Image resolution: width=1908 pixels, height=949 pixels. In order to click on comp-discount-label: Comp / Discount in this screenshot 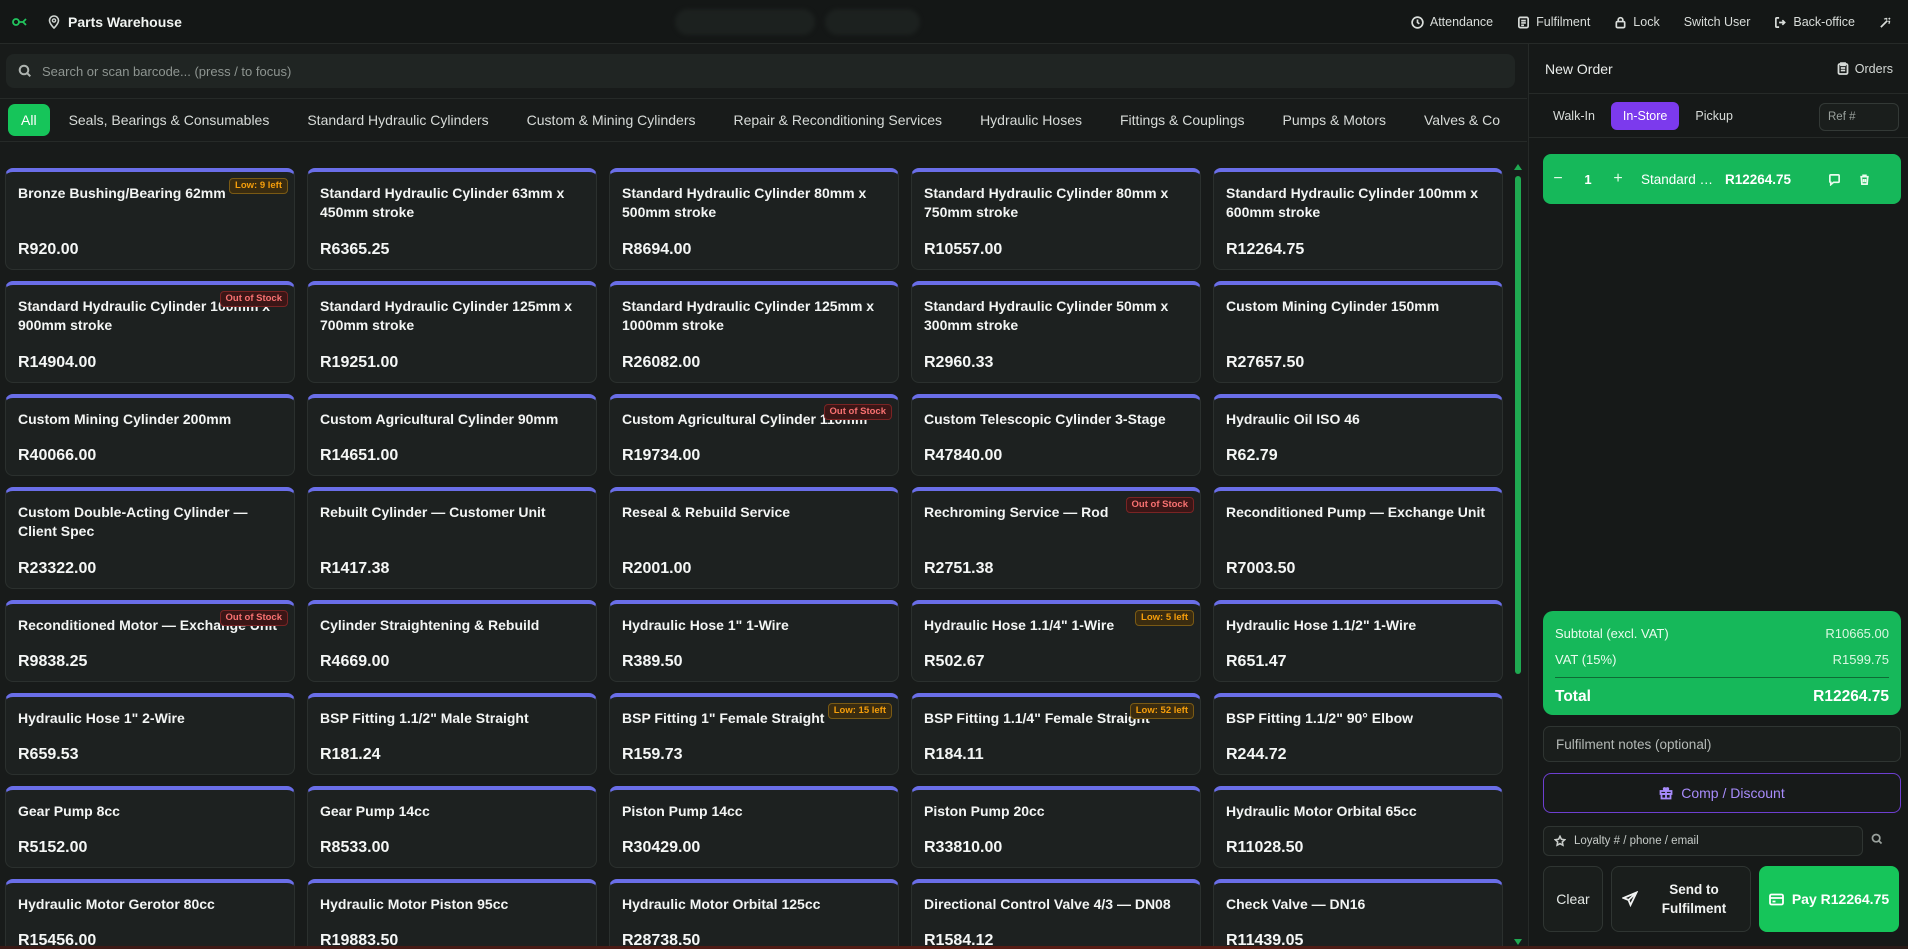, I will do `click(1733, 793)`.